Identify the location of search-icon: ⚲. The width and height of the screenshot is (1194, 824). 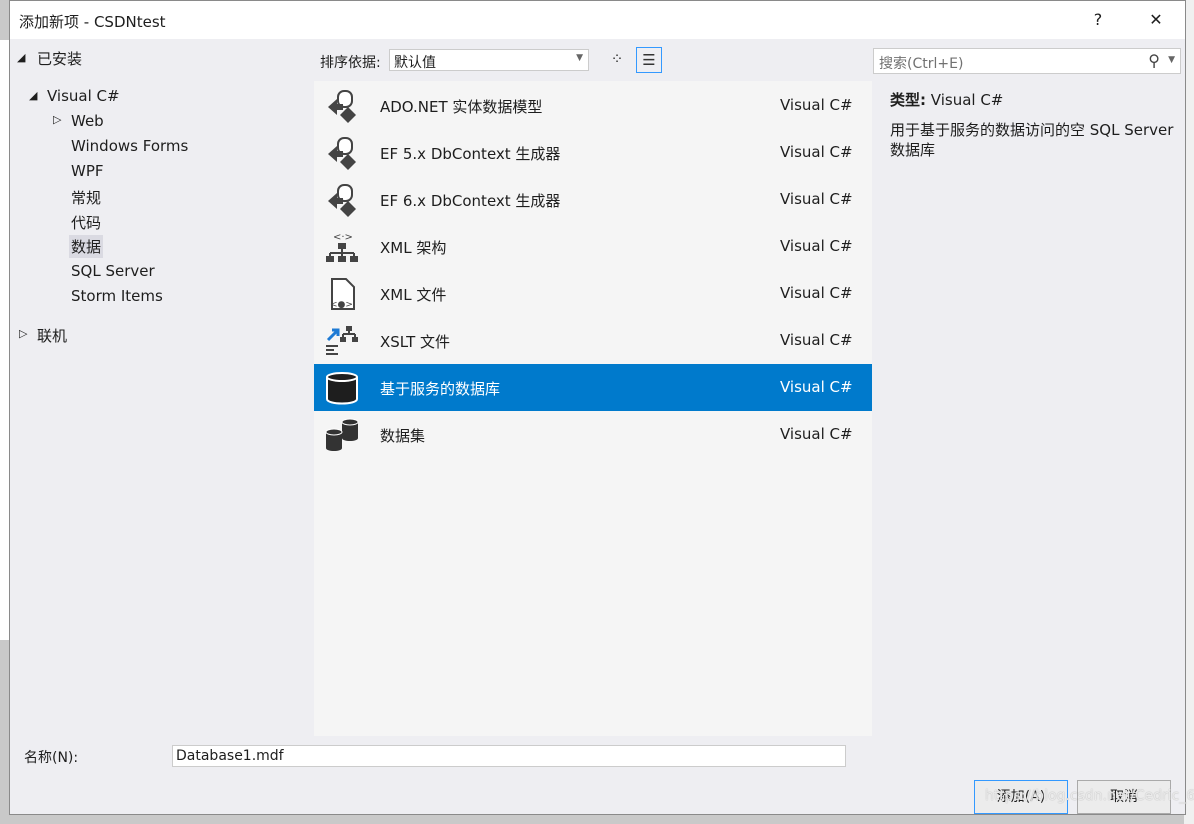
(1154, 60).